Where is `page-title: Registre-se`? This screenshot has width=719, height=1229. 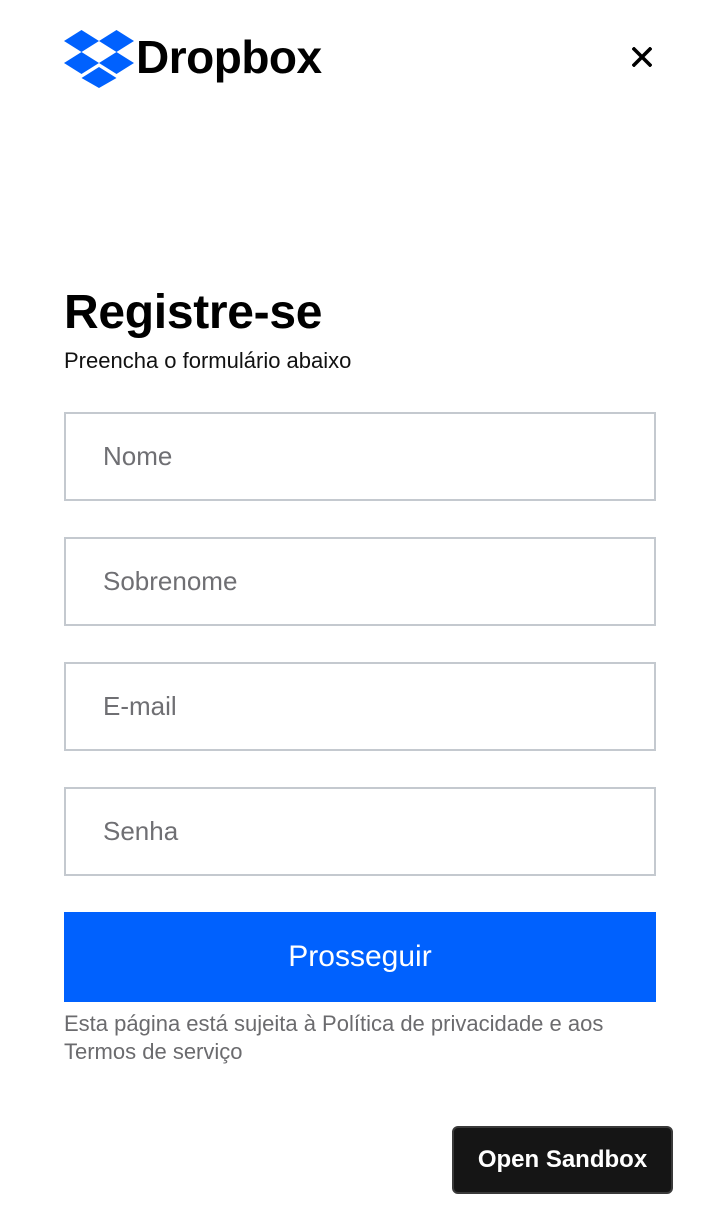
page-title: Registre-se is located at coordinates (193, 312).